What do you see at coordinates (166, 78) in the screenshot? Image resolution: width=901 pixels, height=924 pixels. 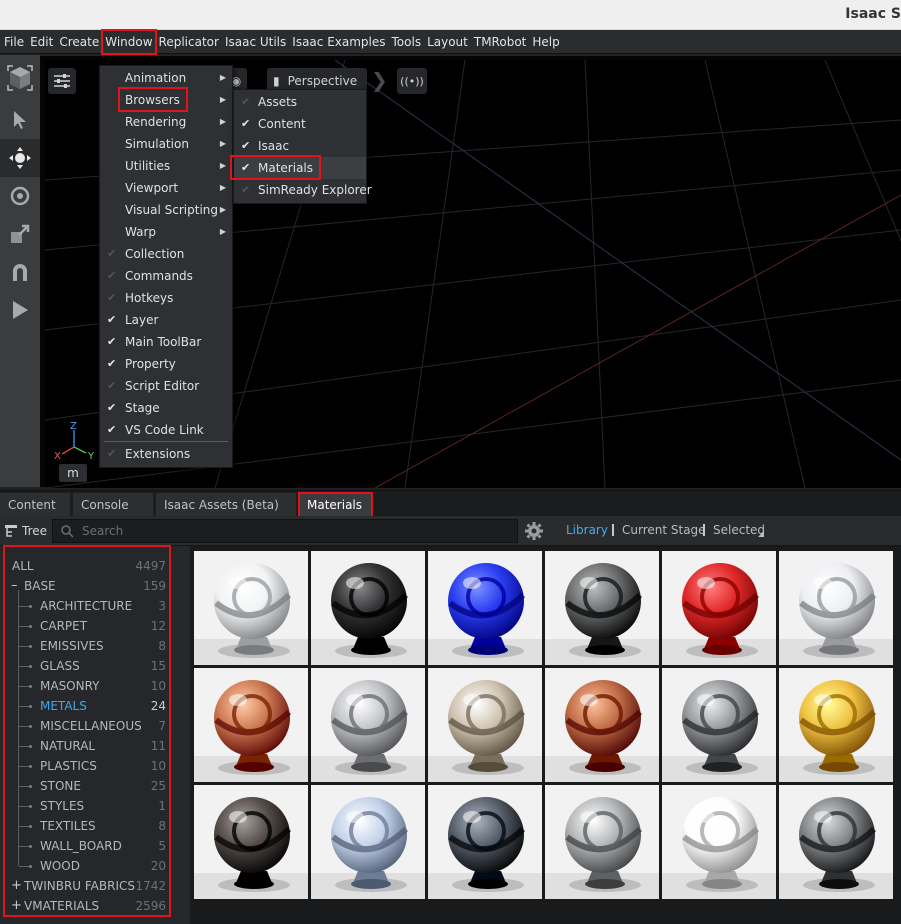 I see `window-menu-item-animation: ▶ Animation` at bounding box center [166, 78].